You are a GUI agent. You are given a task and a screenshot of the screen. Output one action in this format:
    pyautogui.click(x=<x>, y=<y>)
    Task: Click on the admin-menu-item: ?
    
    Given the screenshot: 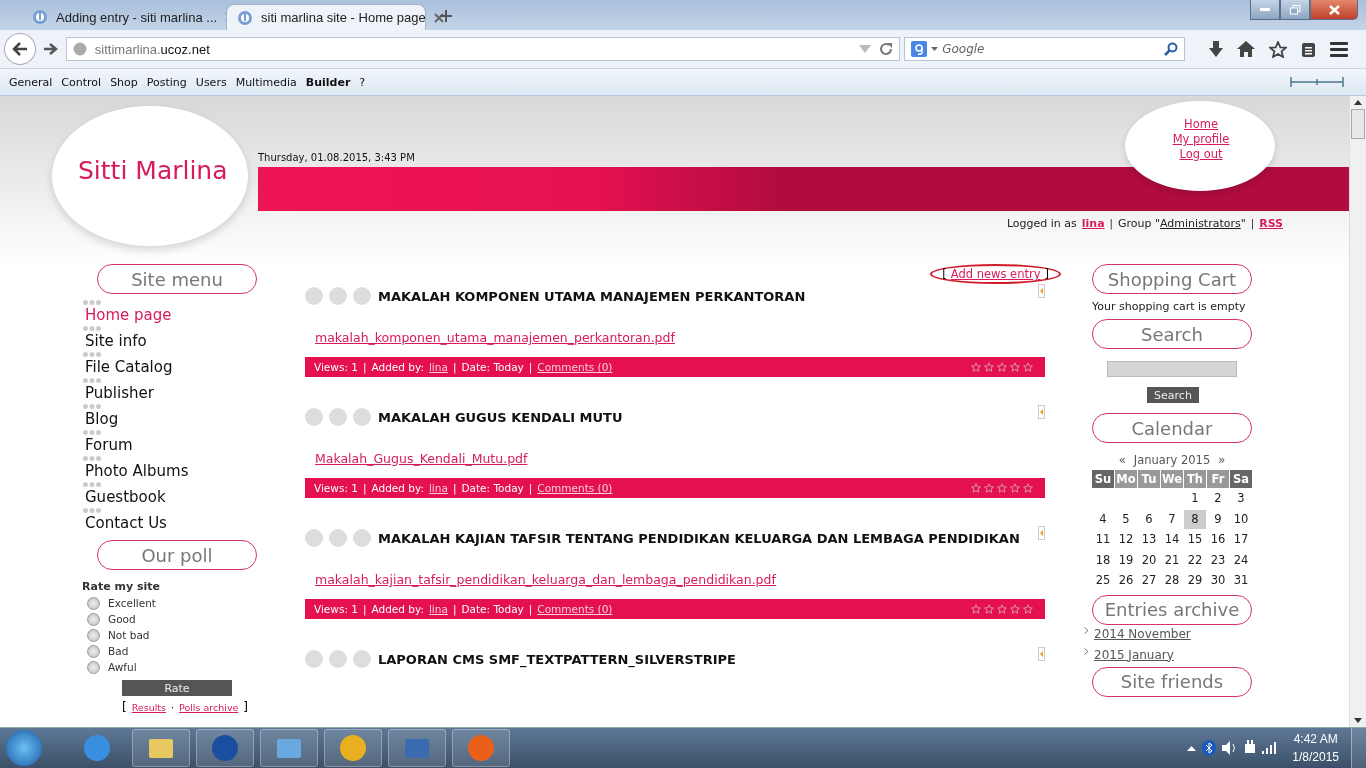 What is the action you would take?
    pyautogui.click(x=362, y=82)
    